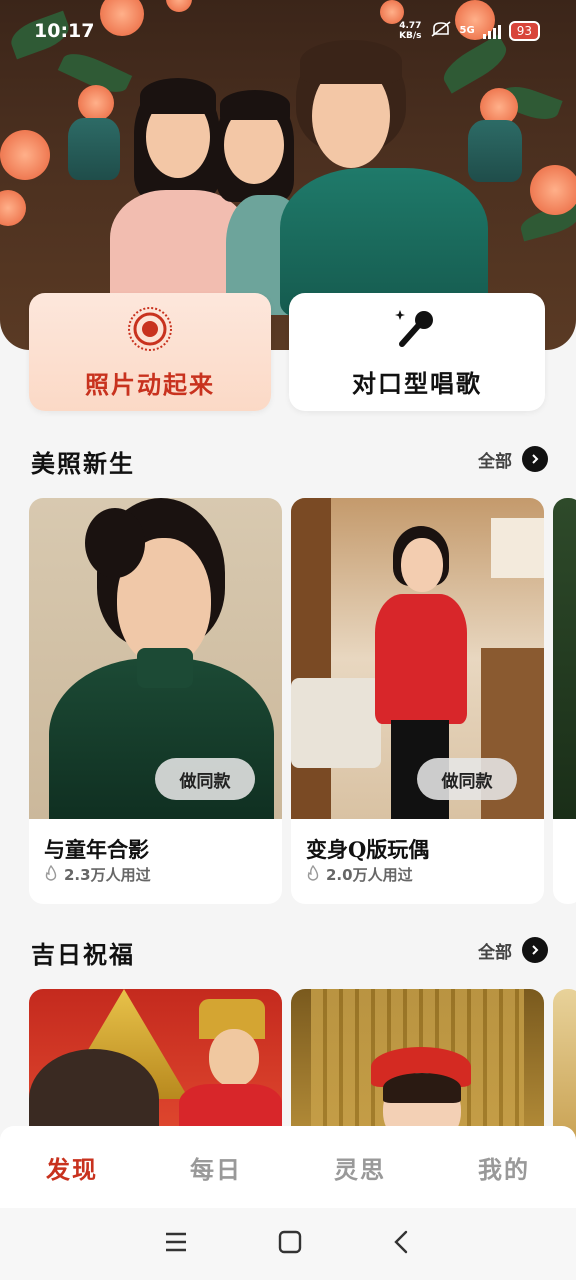  I want to click on feature-animate-photo: 照片动起来, so click(150, 352).